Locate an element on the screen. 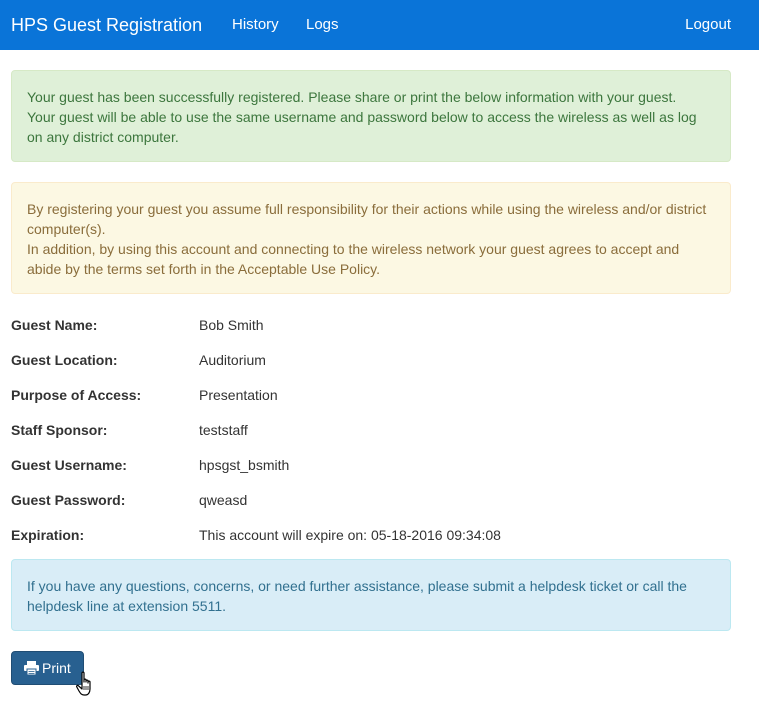  detail-label: Guest Password: is located at coordinates (68, 500).